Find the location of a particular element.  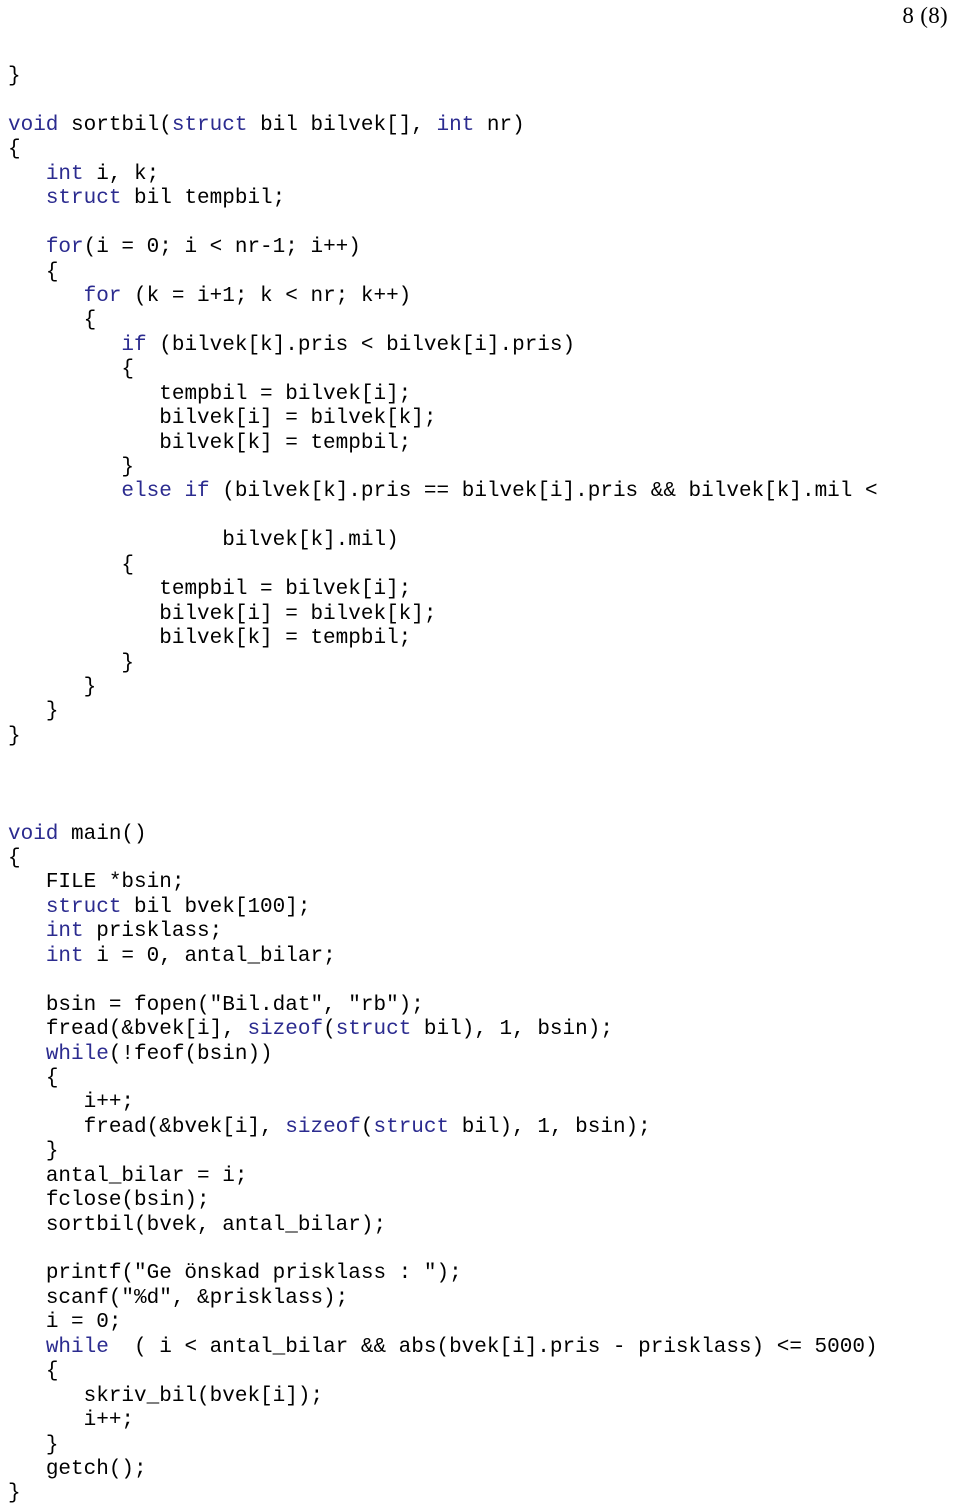

code-text: (i = 0; i < nr-1; i++) is located at coordinates (222, 248).